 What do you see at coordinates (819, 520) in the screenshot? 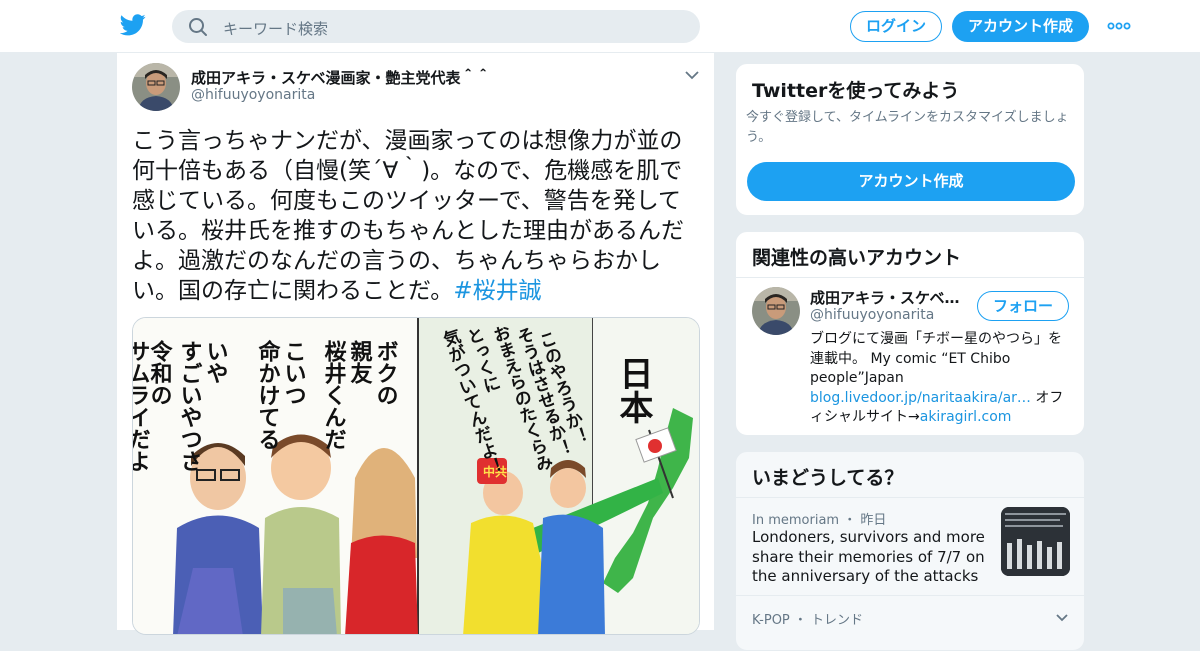
I see `trend-context: In memoriam ・ 昨日` at bounding box center [819, 520].